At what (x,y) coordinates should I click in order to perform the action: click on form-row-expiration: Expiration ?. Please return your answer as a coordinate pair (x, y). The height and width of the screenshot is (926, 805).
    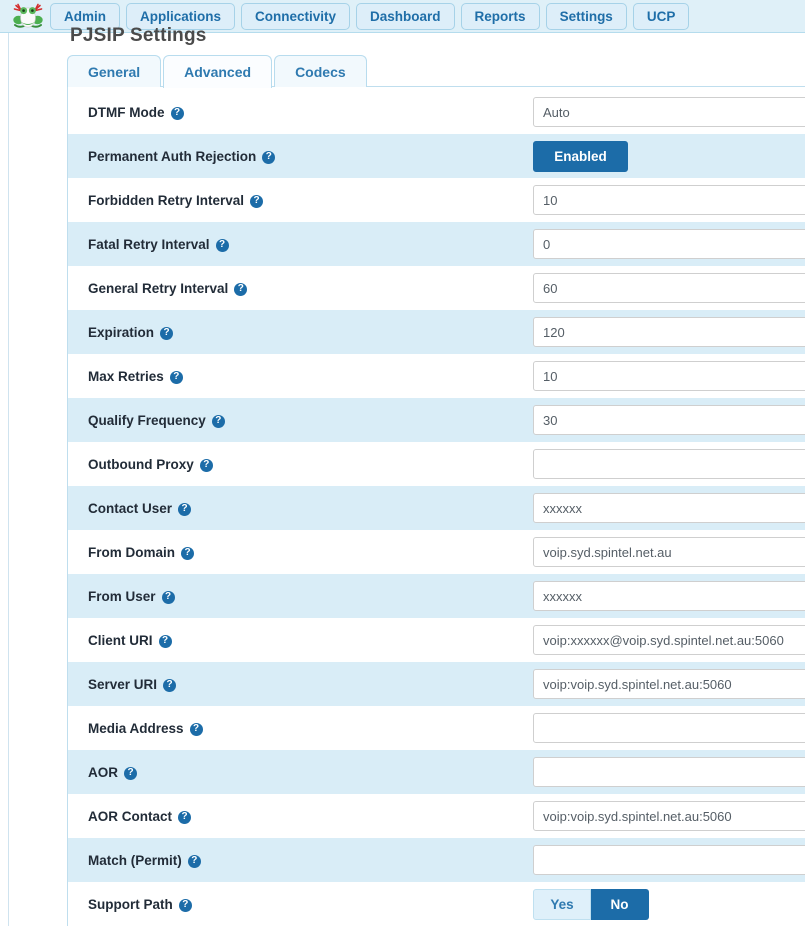
    Looking at the image, I should click on (436, 332).